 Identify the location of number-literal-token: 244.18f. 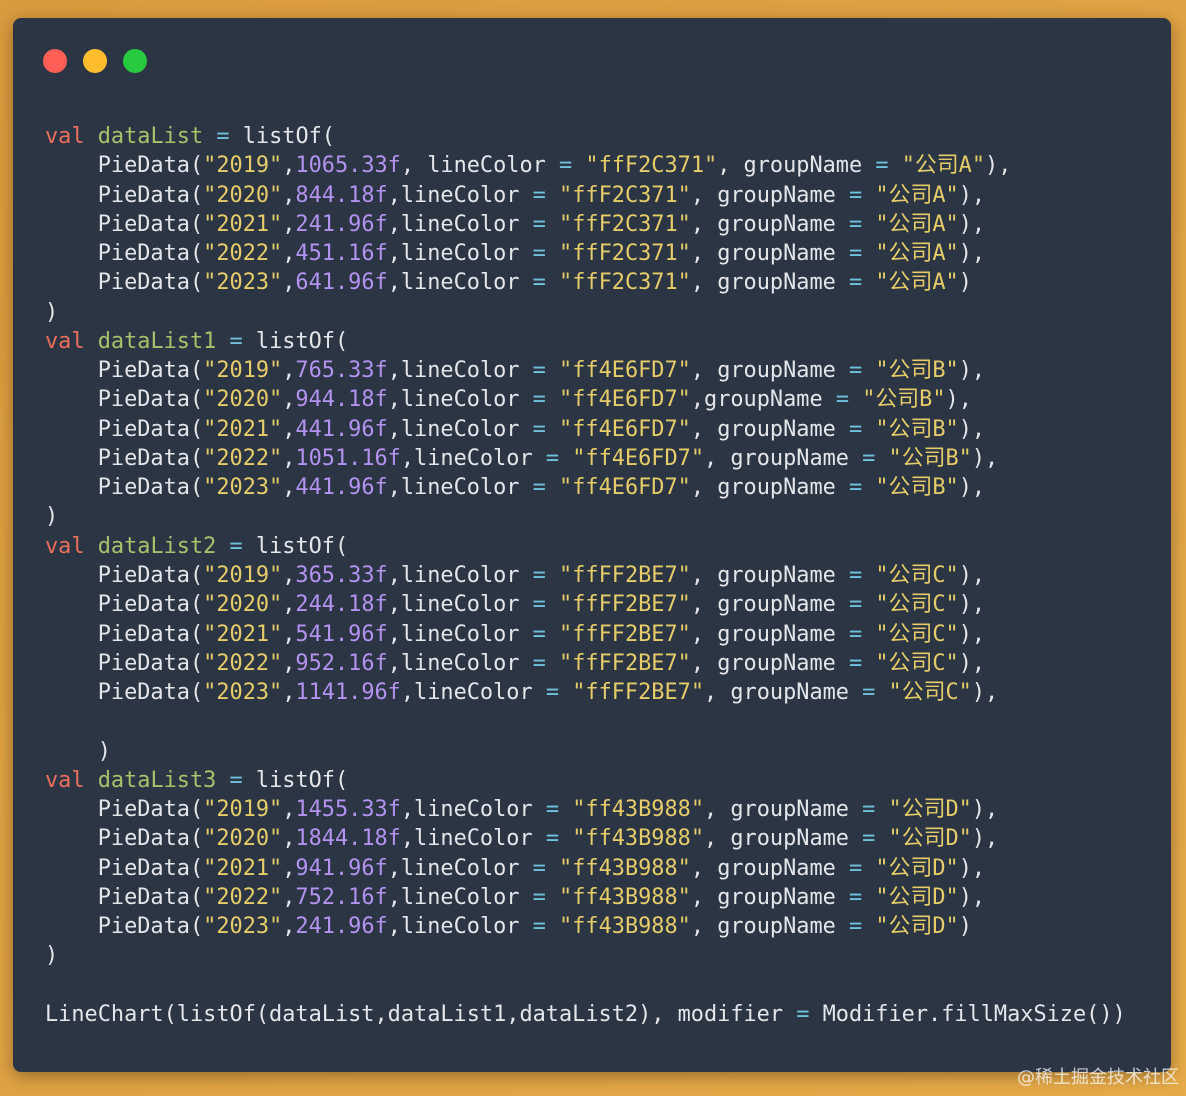
(341, 605).